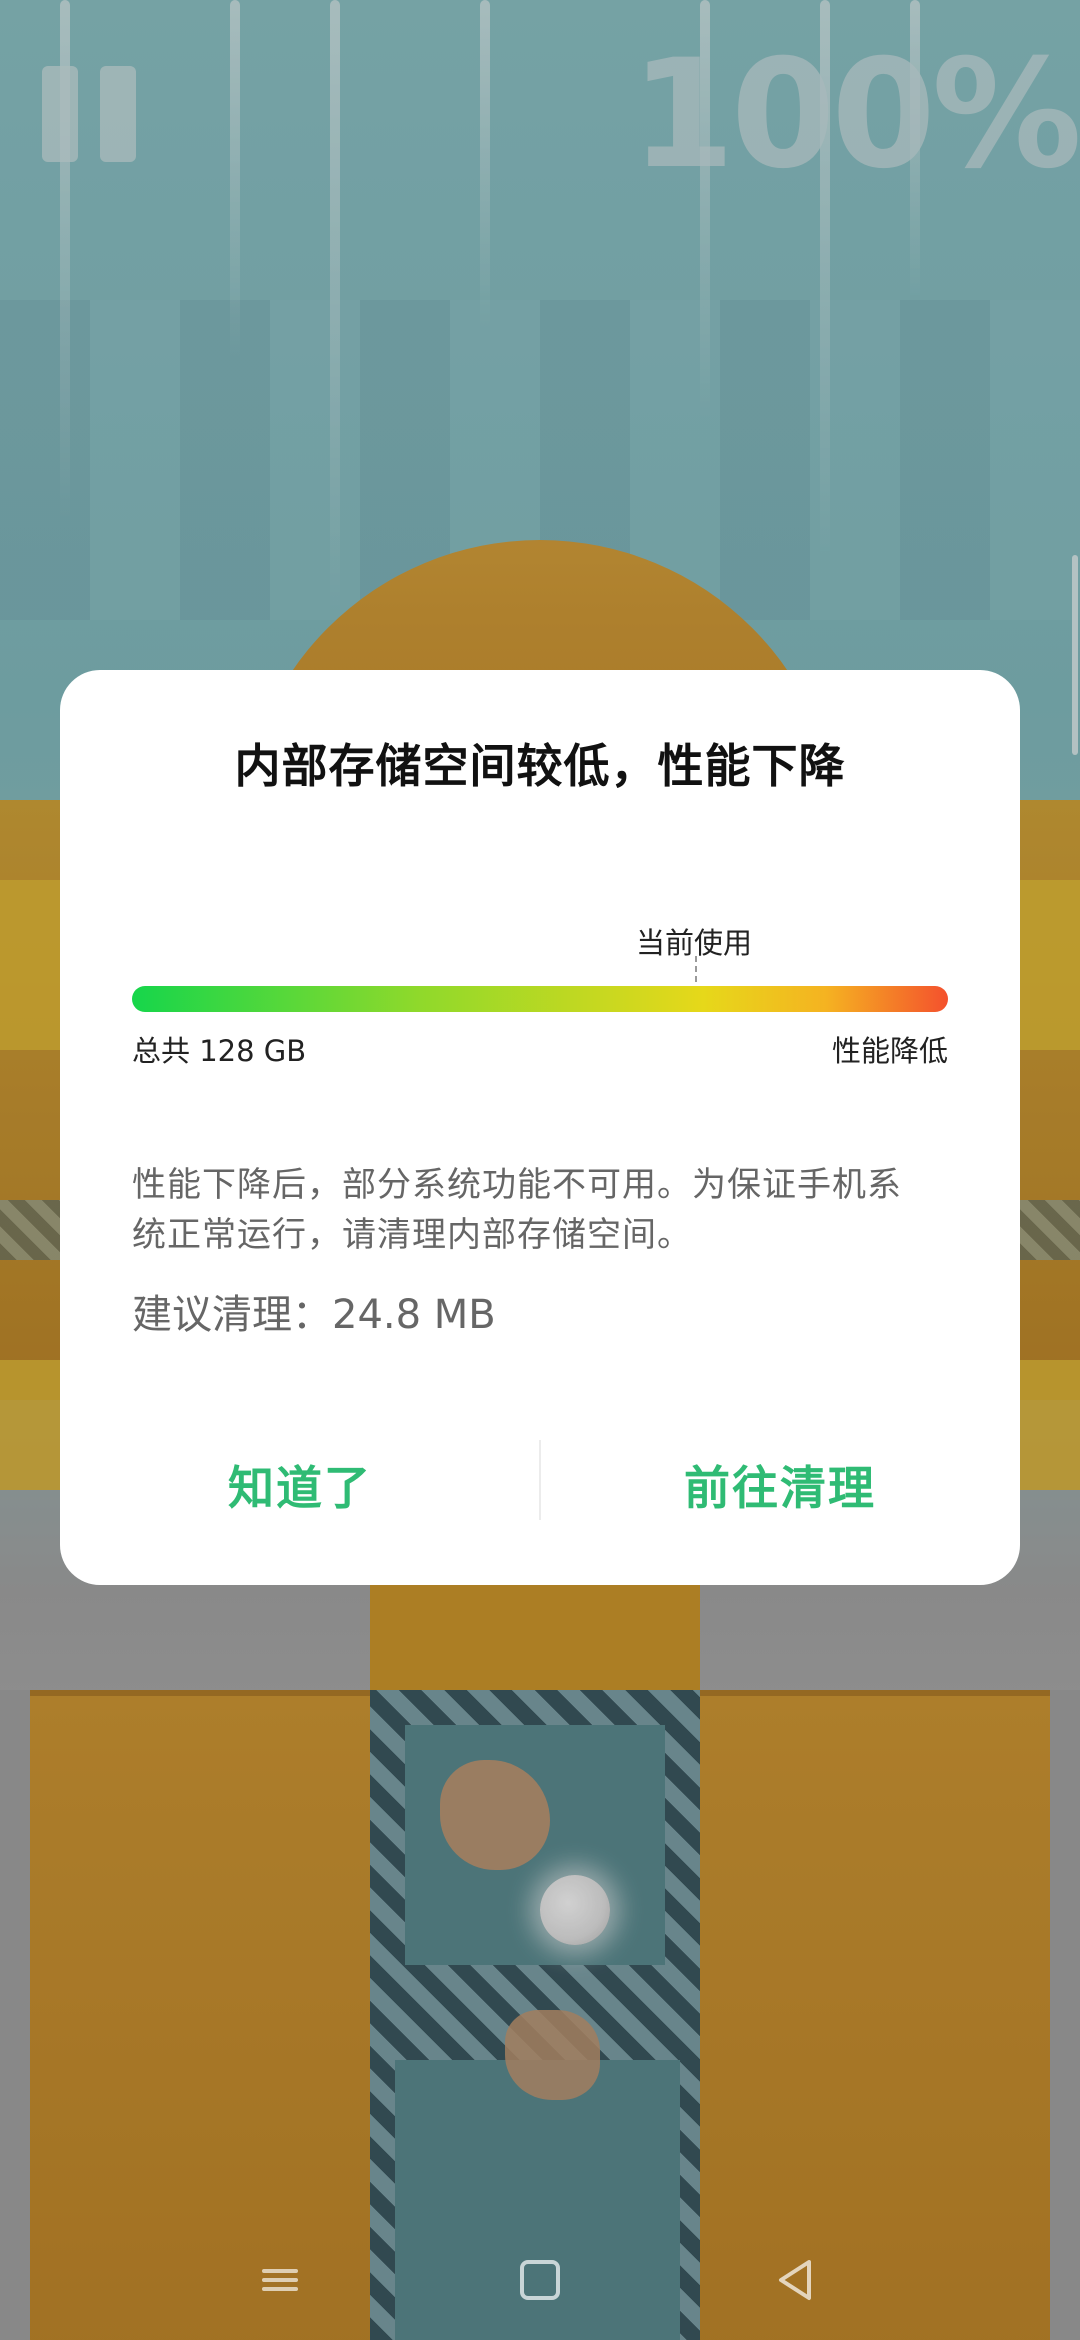  What do you see at coordinates (540, 766) in the screenshot?
I see `dialog-title: 内部存储空间较低，性能下降` at bounding box center [540, 766].